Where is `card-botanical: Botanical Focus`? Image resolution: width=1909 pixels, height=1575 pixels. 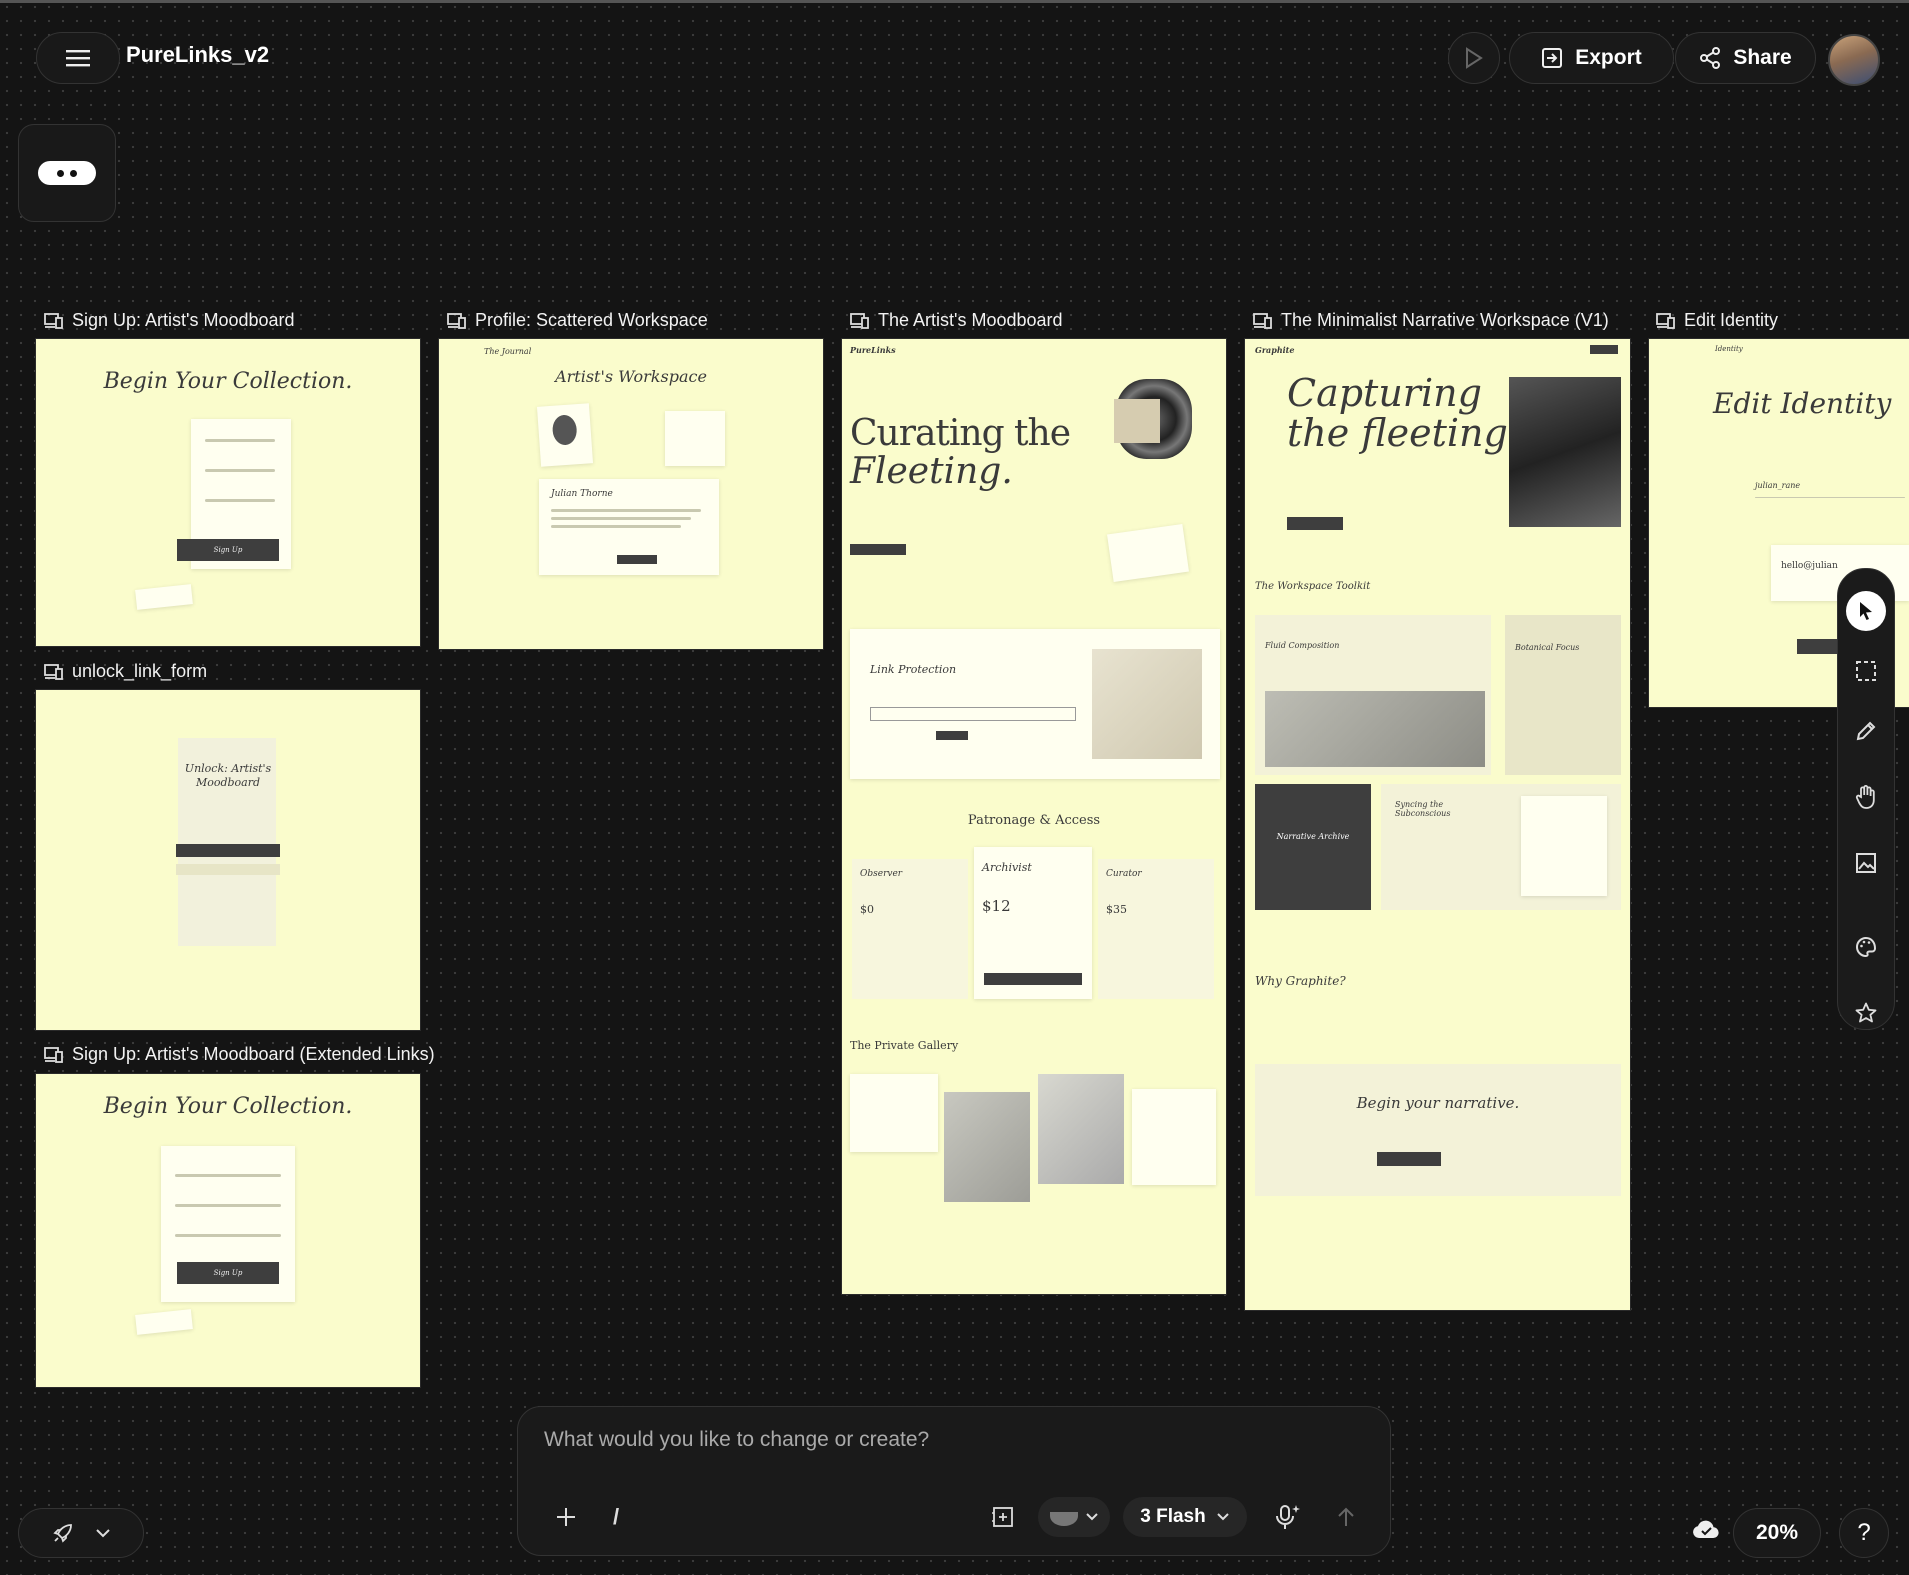 card-botanical: Botanical Focus is located at coordinates (1563, 695).